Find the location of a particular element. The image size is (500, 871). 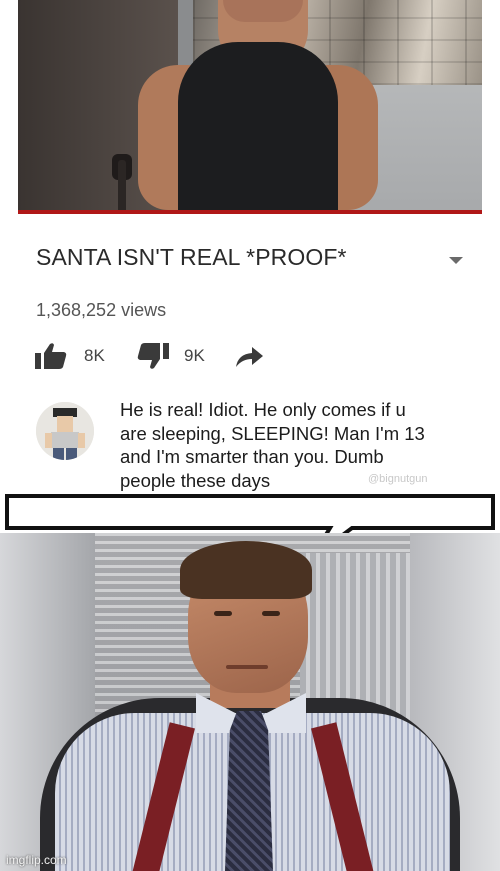

tiktok-watermark: @bignutgun is located at coordinates (398, 479).